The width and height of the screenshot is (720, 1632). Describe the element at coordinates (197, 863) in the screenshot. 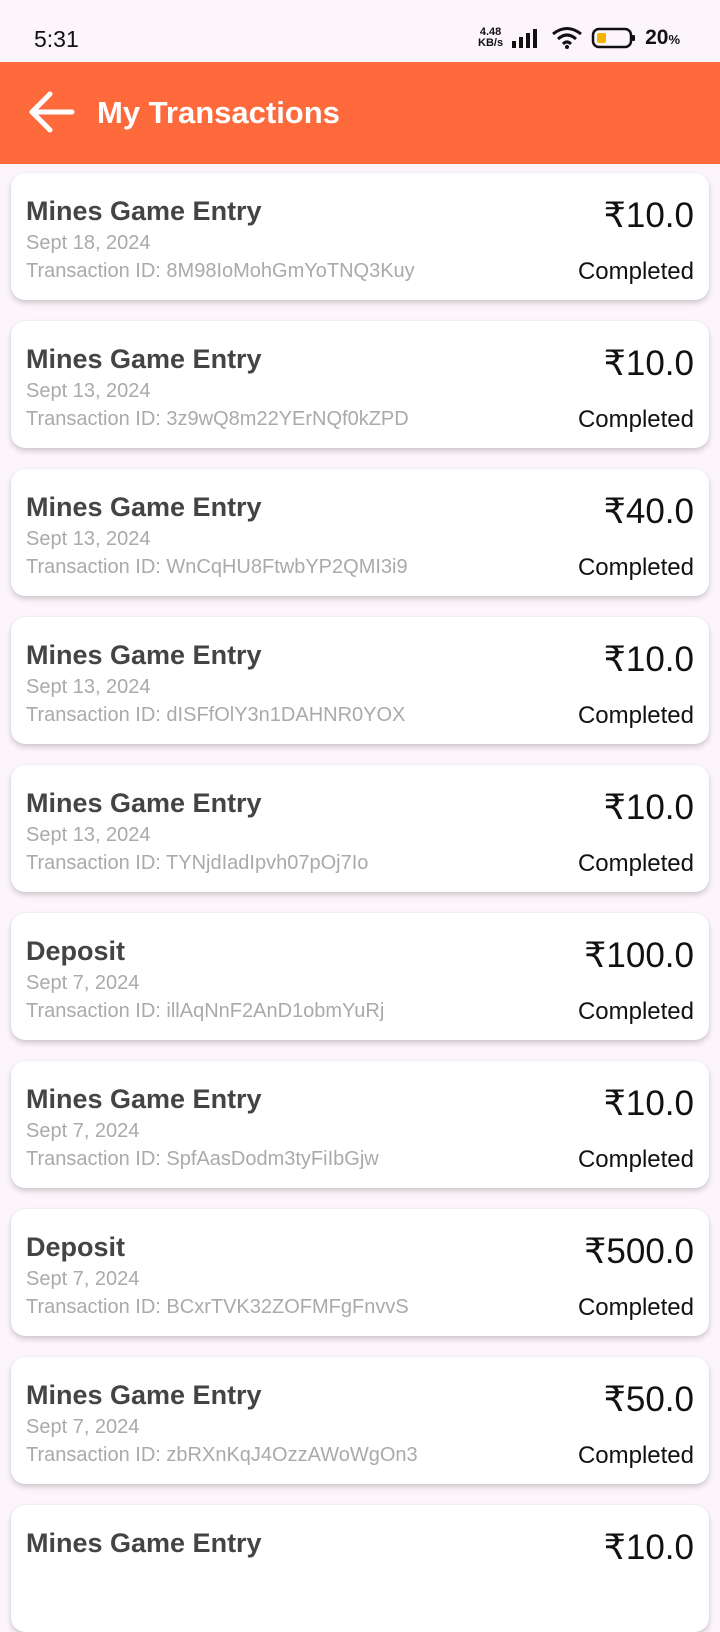

I see `transaction-id: Transaction ID: TYNjdIadIpvh07pOj7Io` at that location.